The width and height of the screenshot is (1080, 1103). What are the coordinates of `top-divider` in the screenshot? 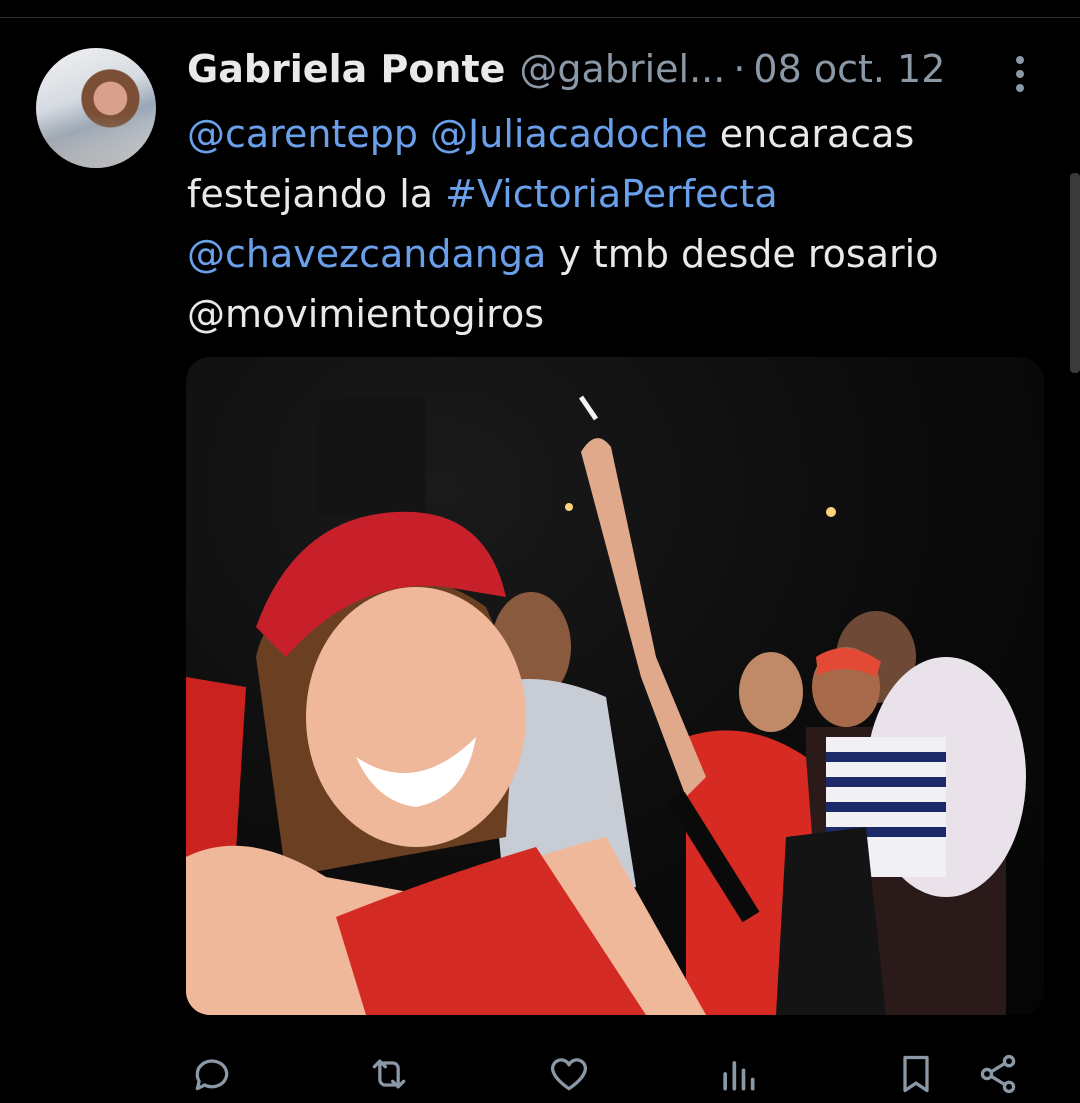 It's located at (540, 17).